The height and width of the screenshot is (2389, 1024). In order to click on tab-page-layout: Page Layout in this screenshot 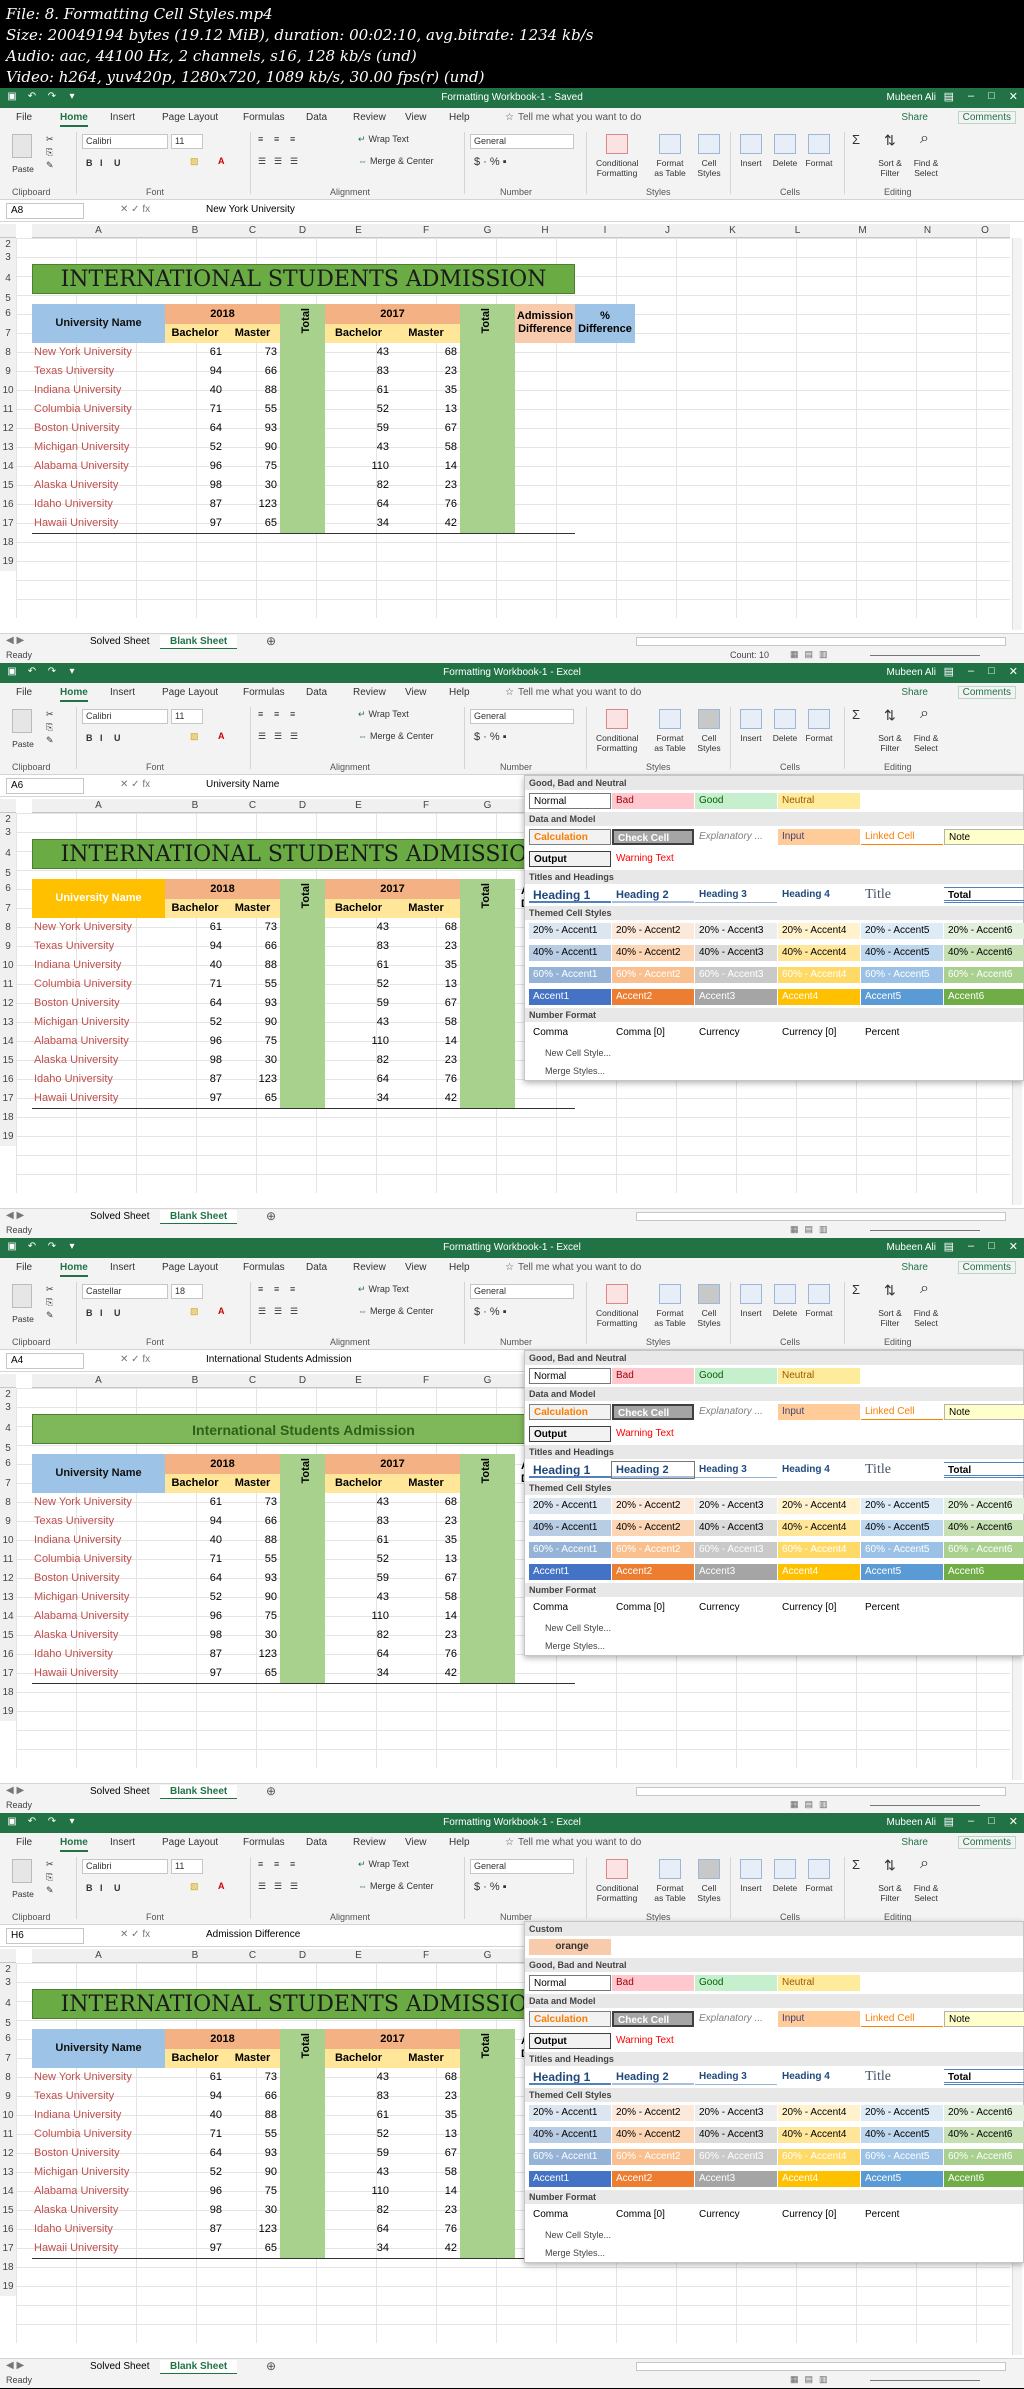, I will do `click(190, 1842)`.